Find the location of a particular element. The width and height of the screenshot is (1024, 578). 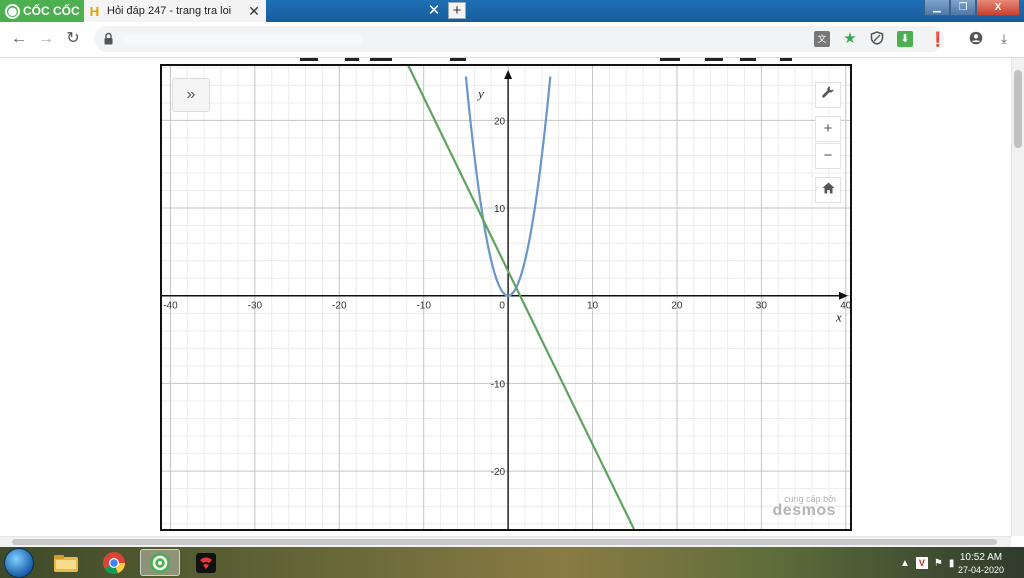

minimize-button: ▁ is located at coordinates (937, 8).